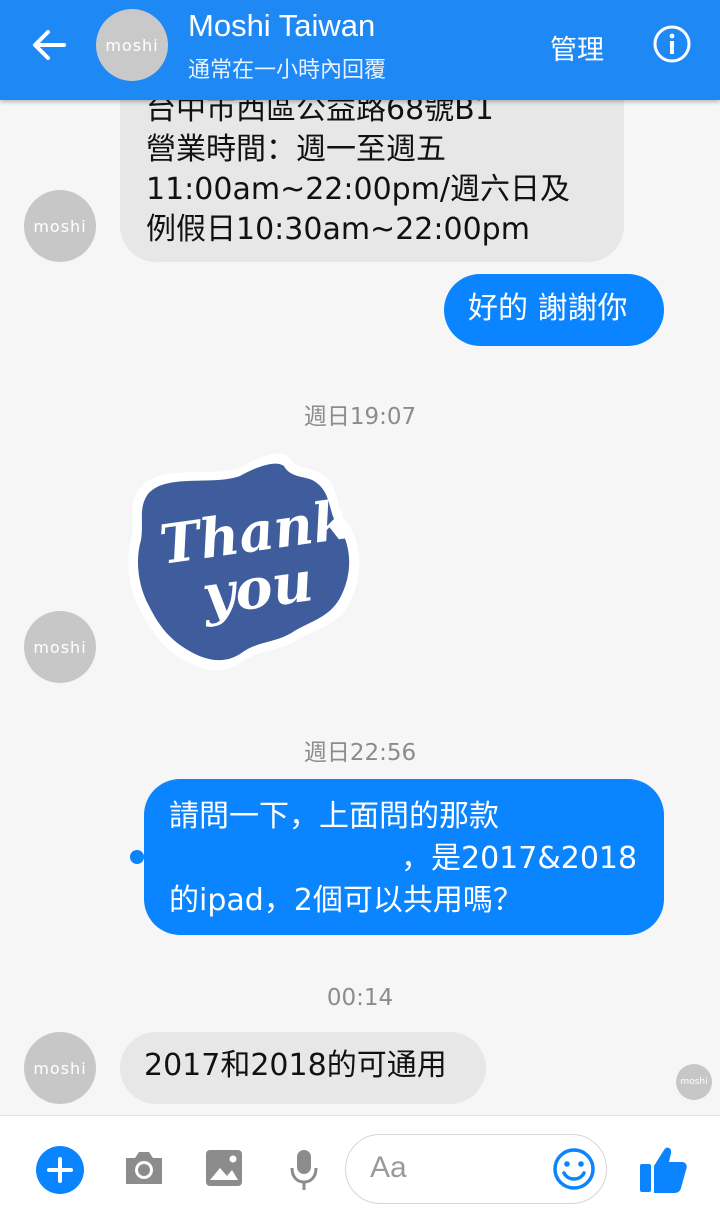  Describe the element at coordinates (360, 417) in the screenshot. I see `timestamp: 週日19:07` at that location.